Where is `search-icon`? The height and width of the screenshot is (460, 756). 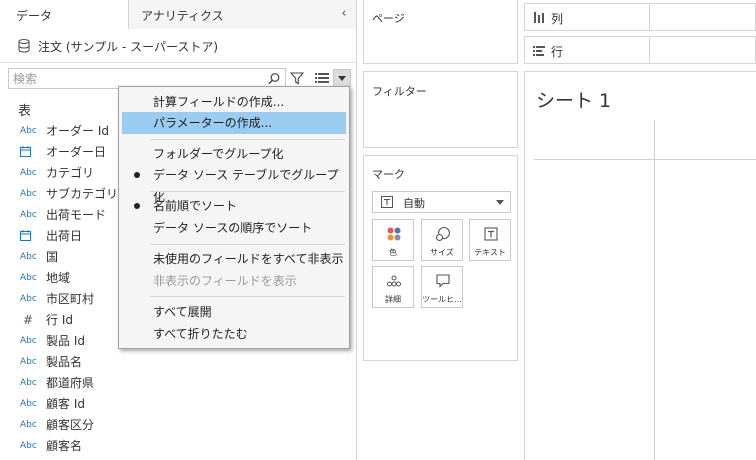
search-icon is located at coordinates (274, 79).